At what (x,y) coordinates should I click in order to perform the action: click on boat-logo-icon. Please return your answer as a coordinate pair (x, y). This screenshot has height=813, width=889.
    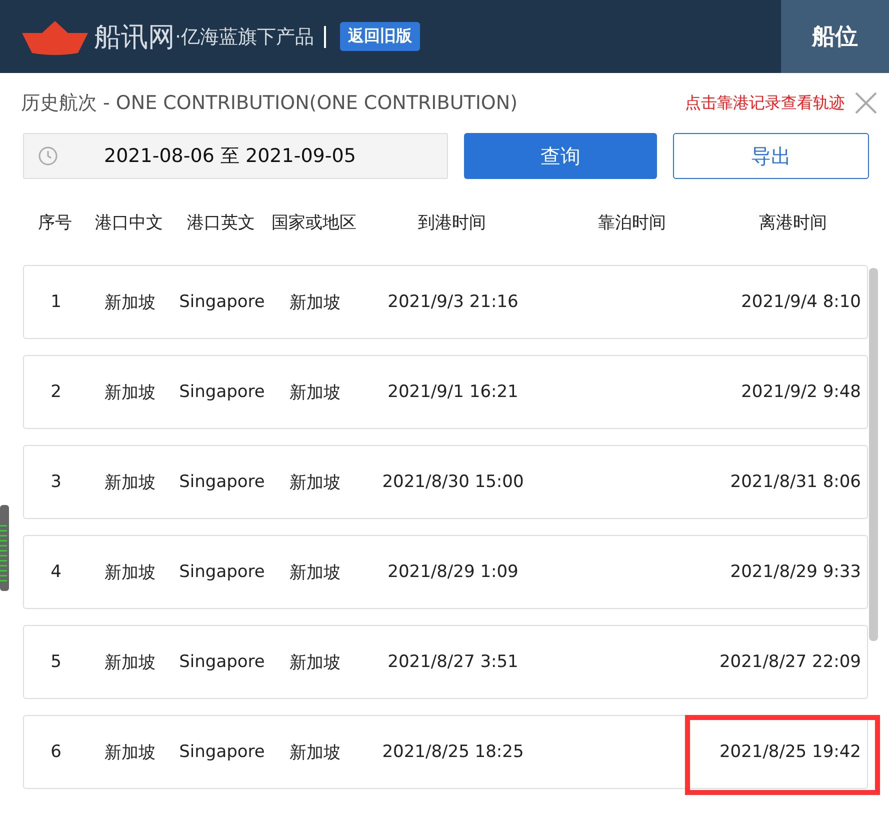
    Looking at the image, I should click on (55, 36).